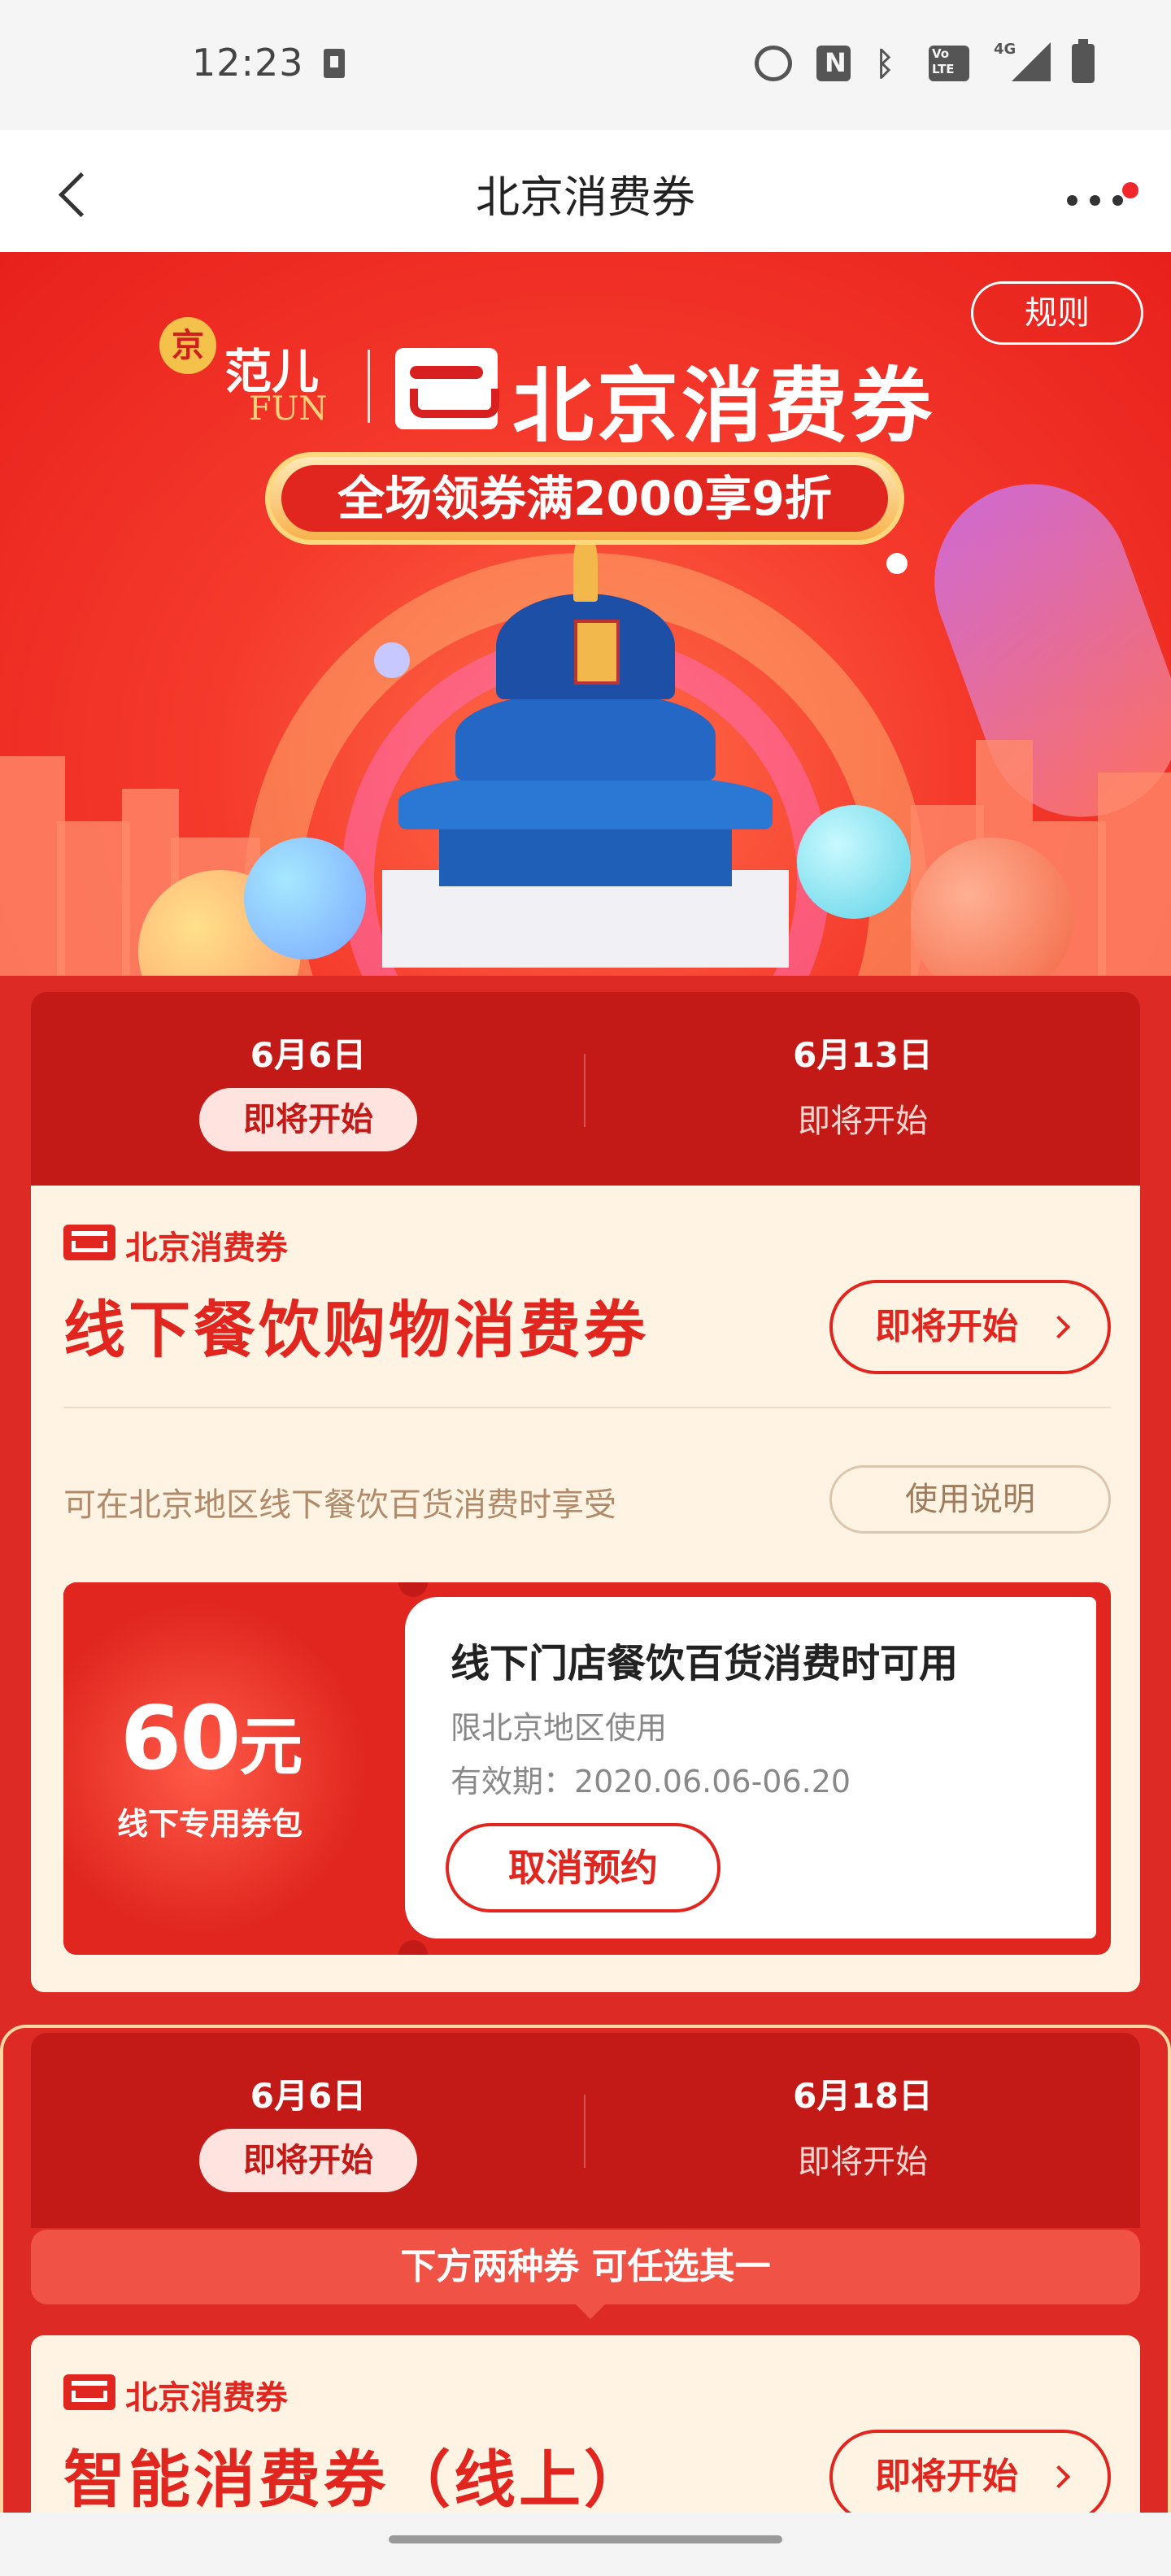 This screenshot has width=1171, height=2576. What do you see at coordinates (585, 198) in the screenshot?
I see `page-title: 北京消费券` at bounding box center [585, 198].